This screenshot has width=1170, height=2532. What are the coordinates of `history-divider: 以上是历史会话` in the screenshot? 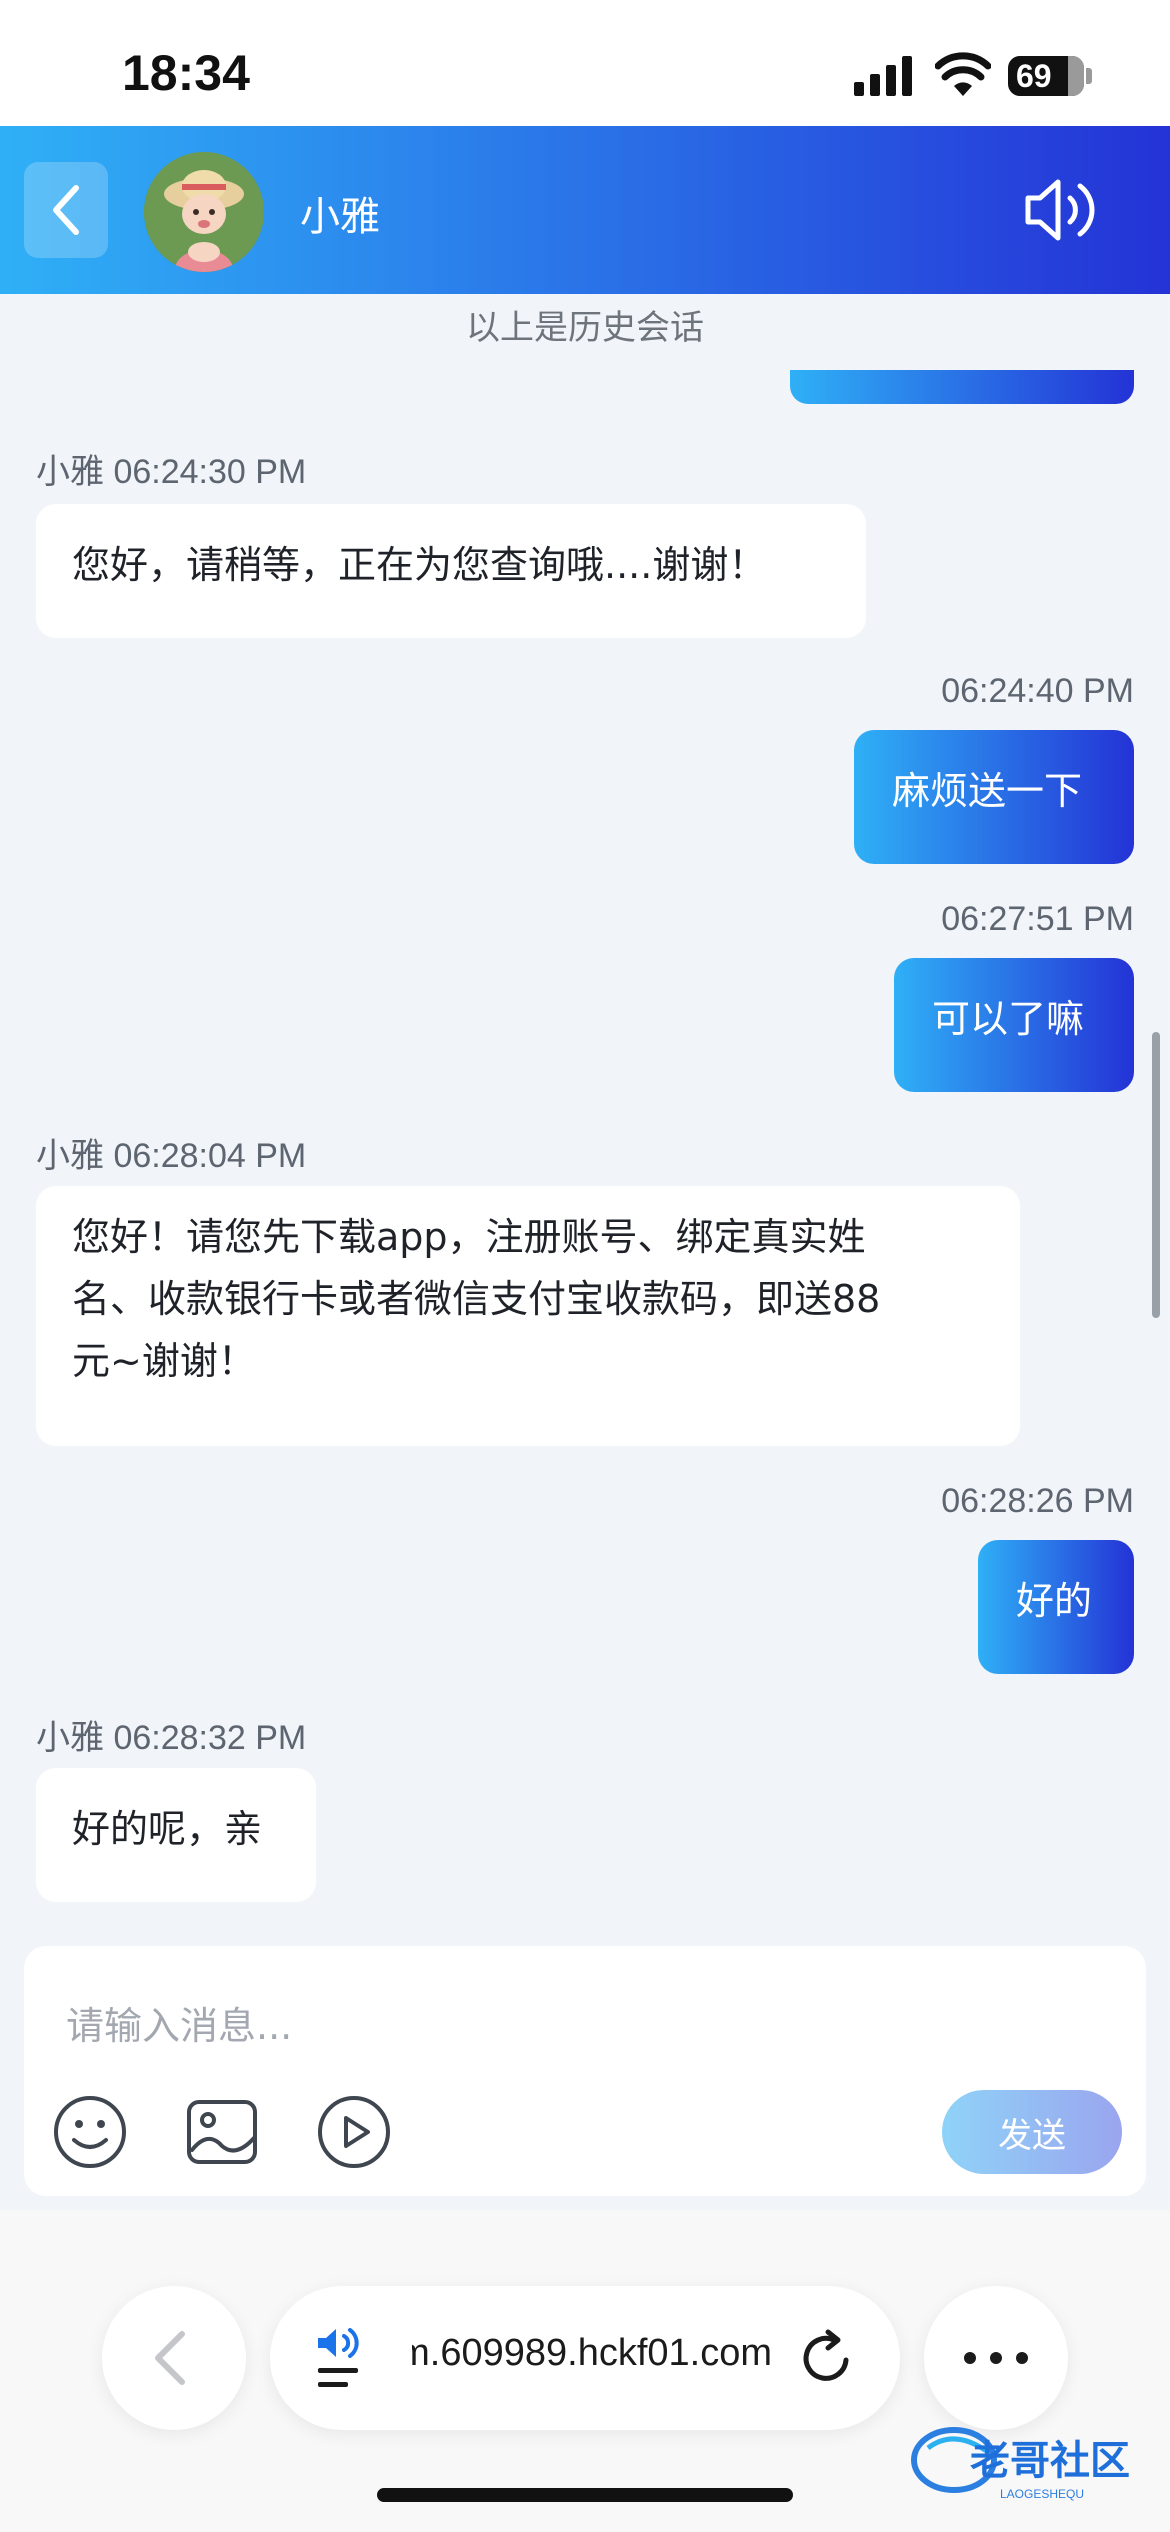 It's located at (585, 328).